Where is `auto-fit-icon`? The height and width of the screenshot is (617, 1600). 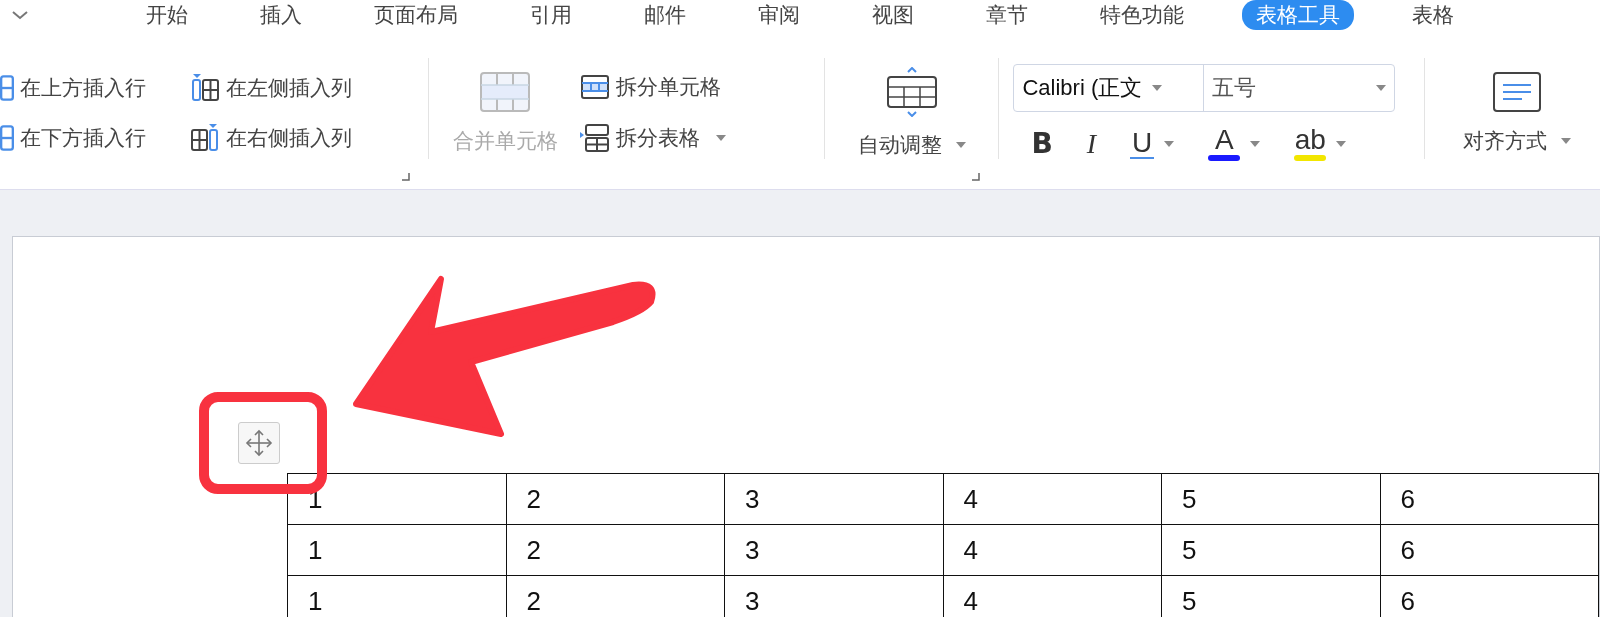 auto-fit-icon is located at coordinates (911, 91).